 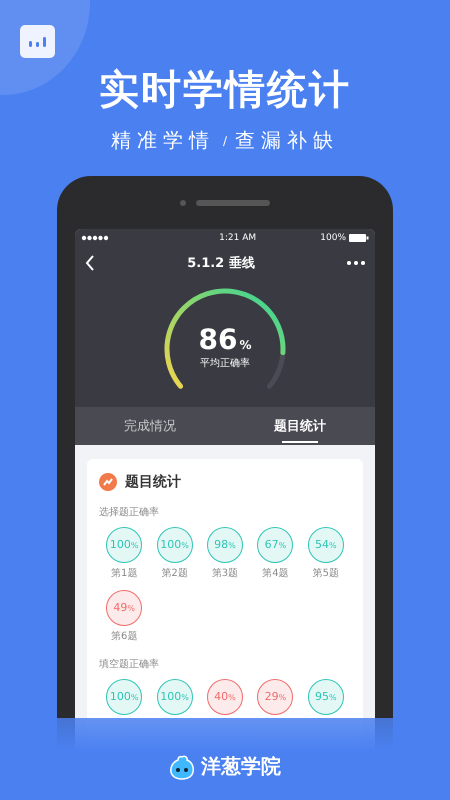 I want to click on section-label: 填空题正确率, so click(x=129, y=664).